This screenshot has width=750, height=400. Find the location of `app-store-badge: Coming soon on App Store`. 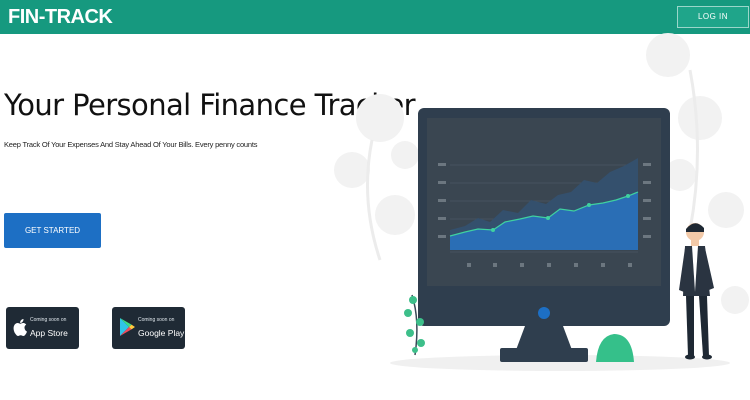

app-store-badge: Coming soon on App Store is located at coordinates (42, 328).